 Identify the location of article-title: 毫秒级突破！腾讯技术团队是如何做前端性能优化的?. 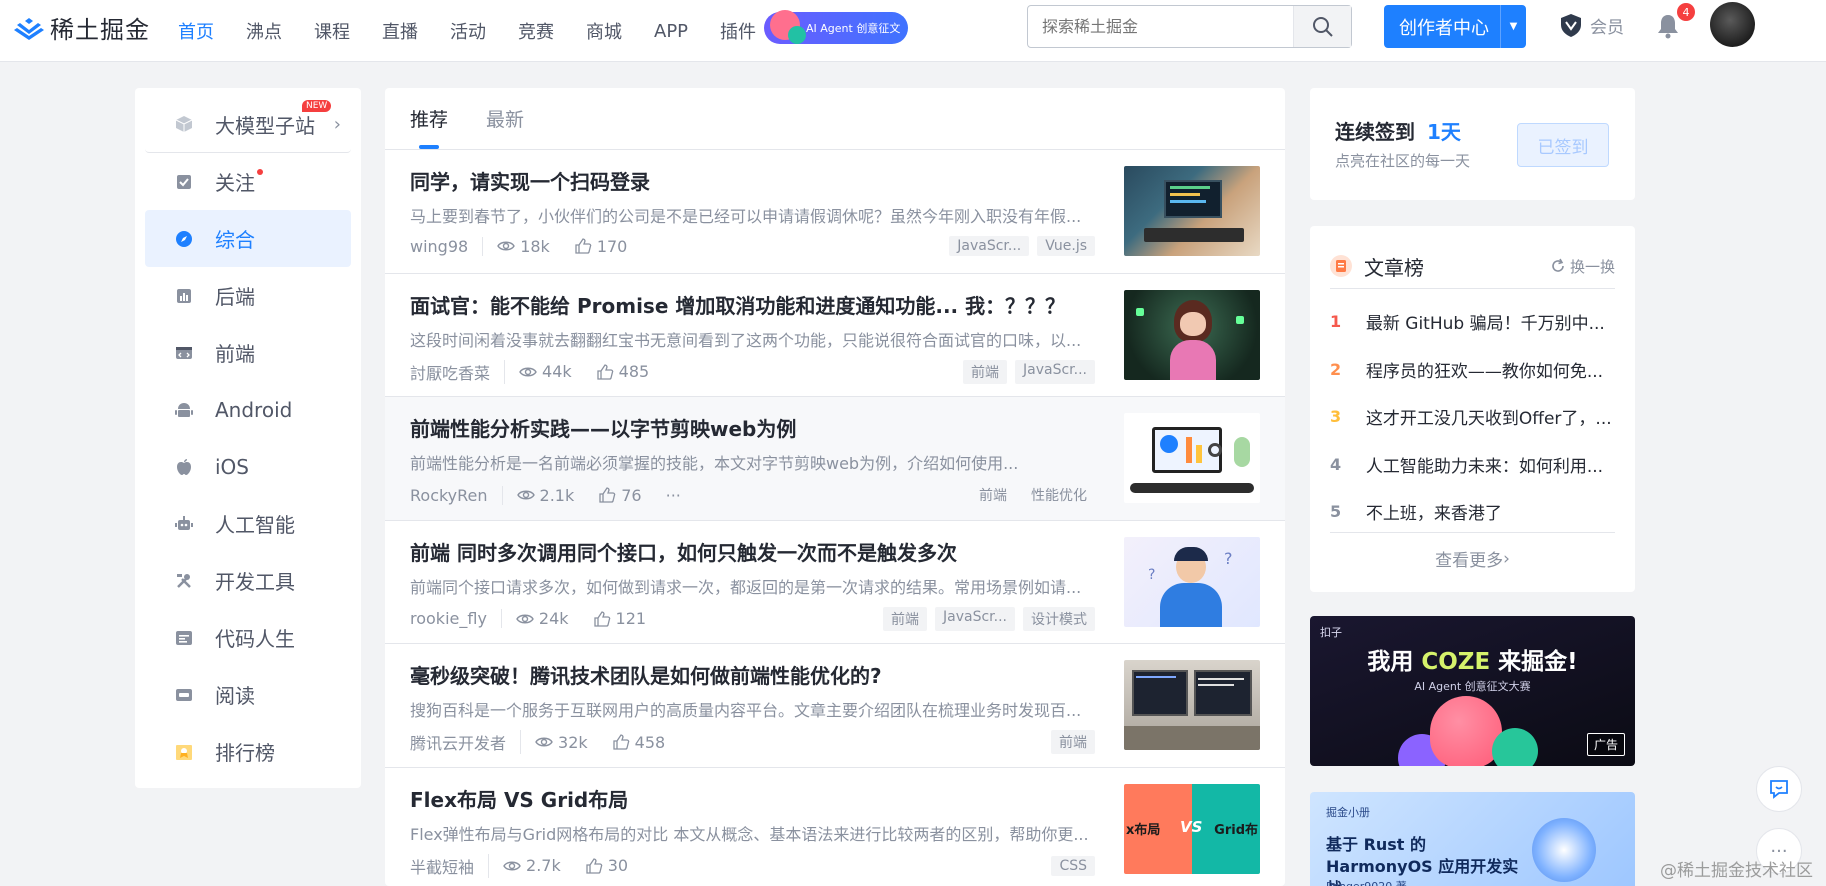
(760, 674).